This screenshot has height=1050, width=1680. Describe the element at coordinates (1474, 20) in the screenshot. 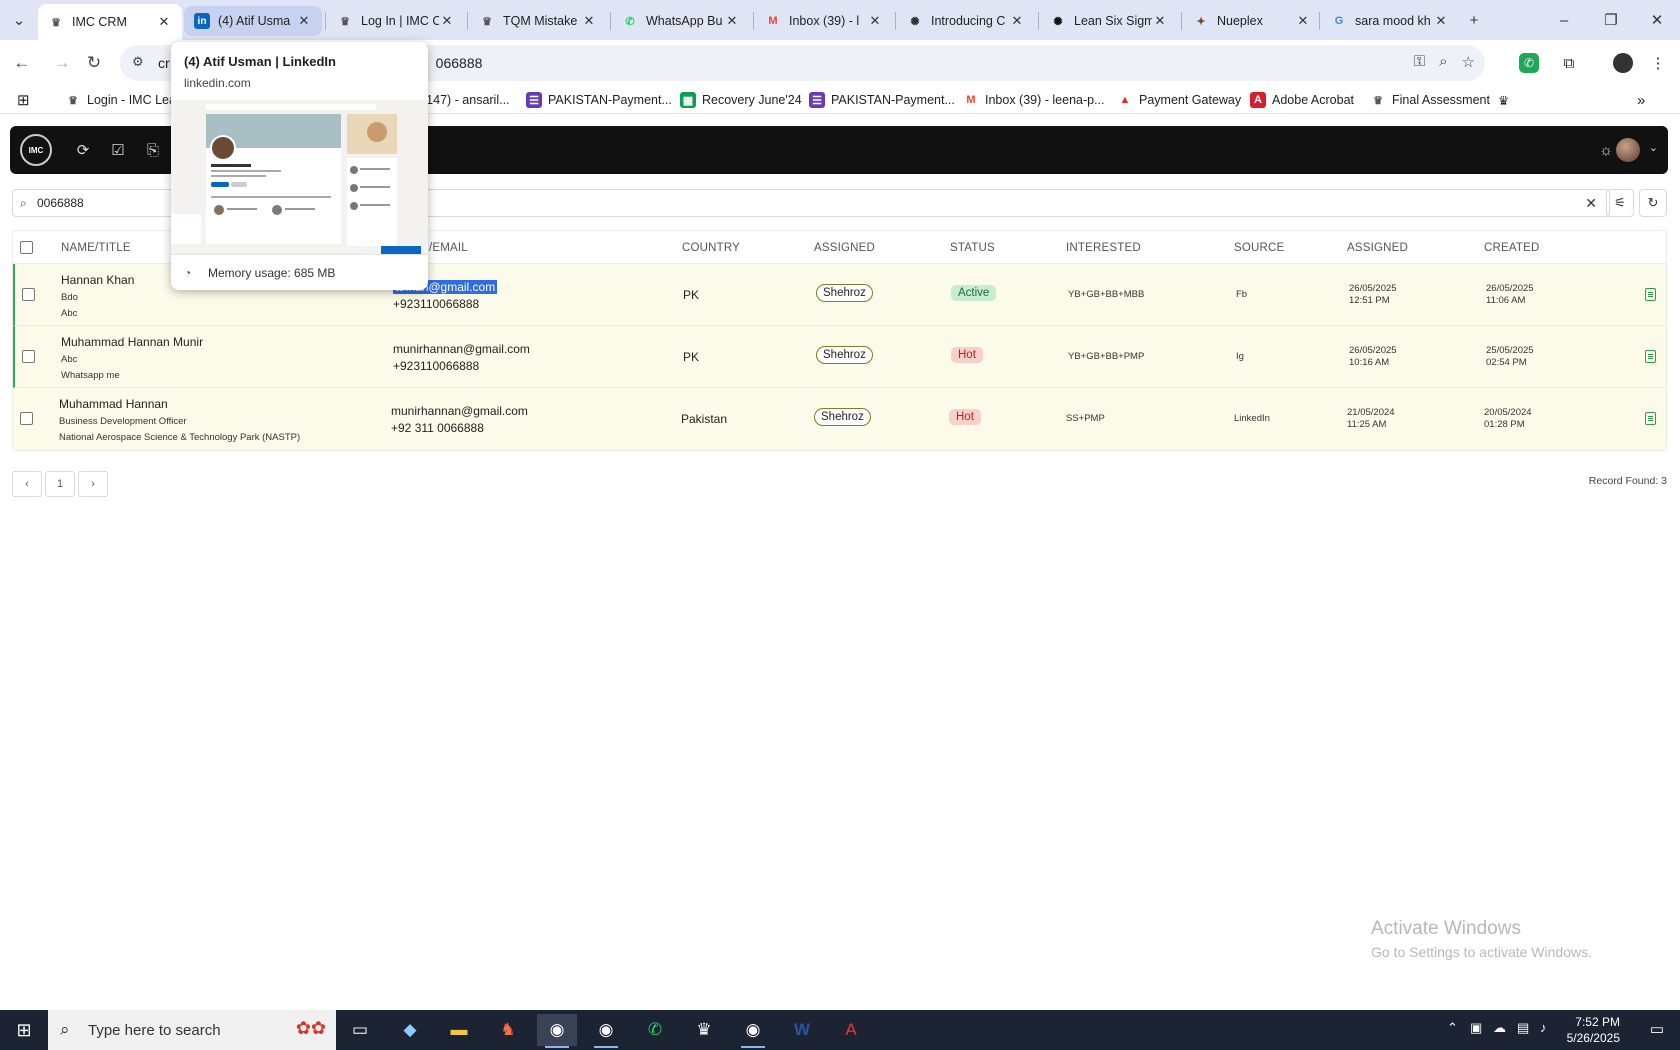

I see `new-tab-button: +` at that location.